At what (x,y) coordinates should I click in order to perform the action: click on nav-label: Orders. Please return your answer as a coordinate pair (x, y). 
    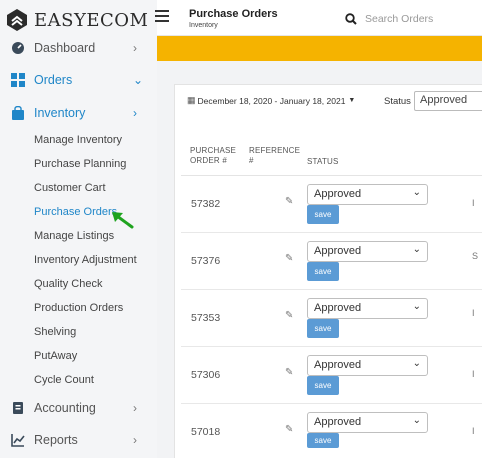
    Looking at the image, I should click on (53, 80).